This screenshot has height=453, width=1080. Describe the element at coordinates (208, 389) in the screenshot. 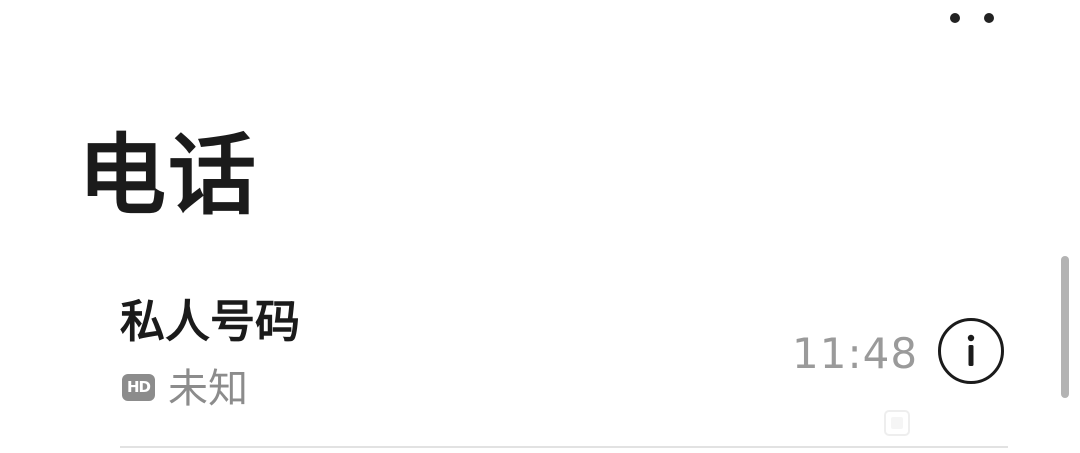

I see `caller-location: 未知` at that location.